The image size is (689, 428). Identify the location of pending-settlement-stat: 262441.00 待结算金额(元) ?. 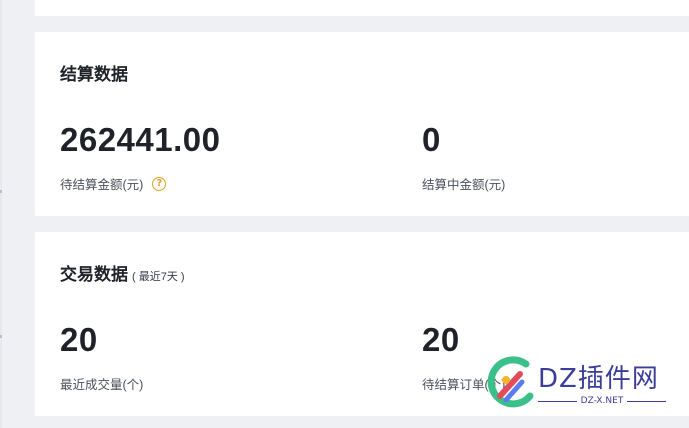
(140, 156).